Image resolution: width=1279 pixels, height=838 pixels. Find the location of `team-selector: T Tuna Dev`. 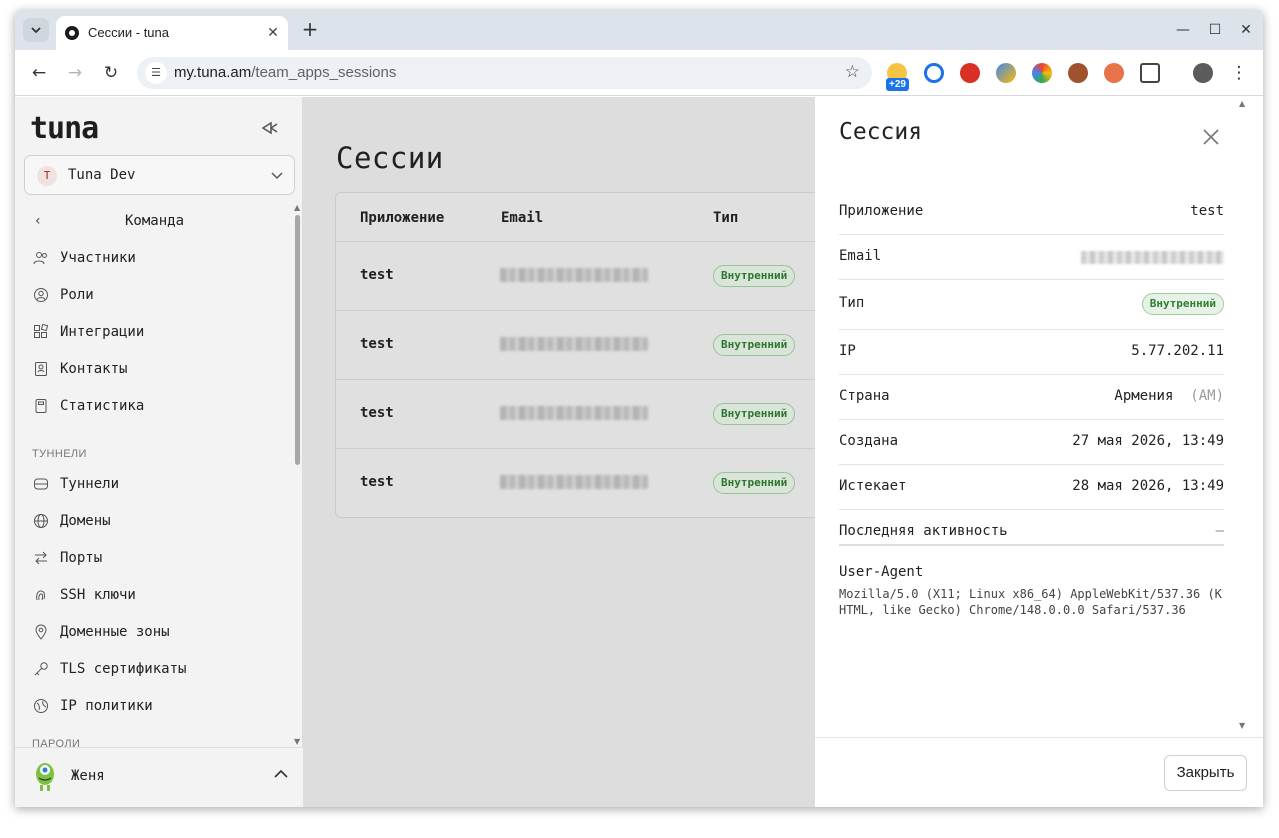

team-selector: T Tuna Dev is located at coordinates (159, 175).